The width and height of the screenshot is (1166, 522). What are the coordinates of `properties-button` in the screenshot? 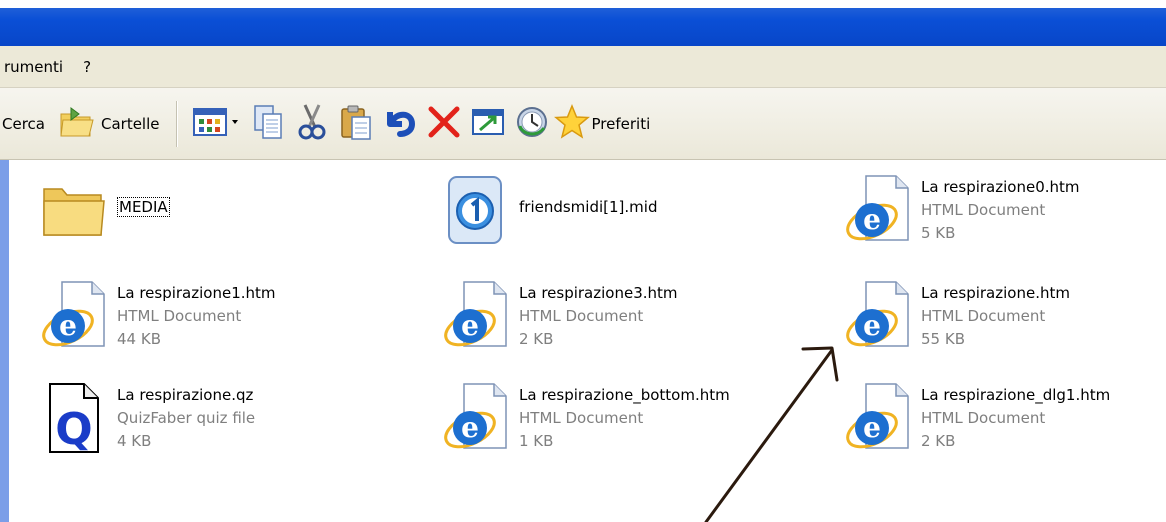 It's located at (488, 124).